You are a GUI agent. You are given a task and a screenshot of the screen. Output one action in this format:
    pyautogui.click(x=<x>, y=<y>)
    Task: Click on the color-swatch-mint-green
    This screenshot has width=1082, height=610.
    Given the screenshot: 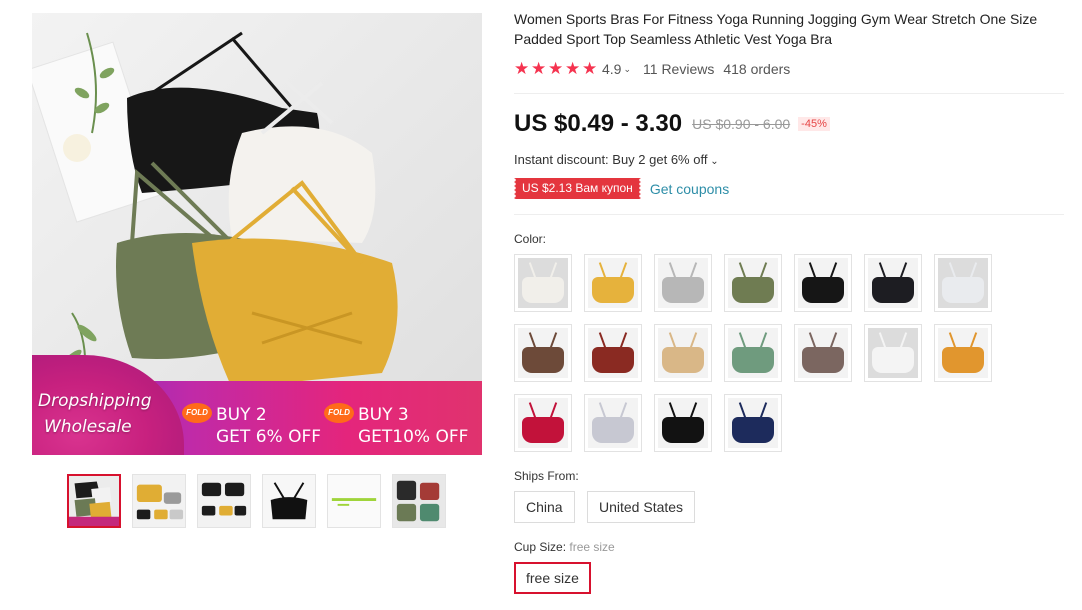 What is the action you would take?
    pyautogui.click(x=753, y=353)
    